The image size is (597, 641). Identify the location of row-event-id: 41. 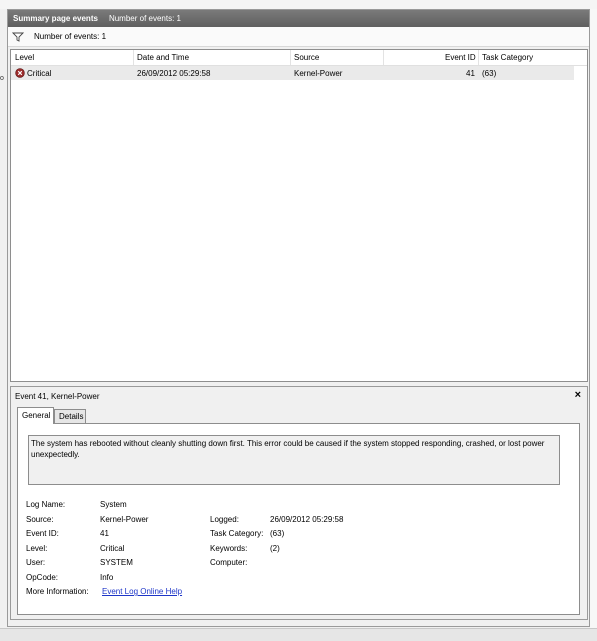
(470, 73).